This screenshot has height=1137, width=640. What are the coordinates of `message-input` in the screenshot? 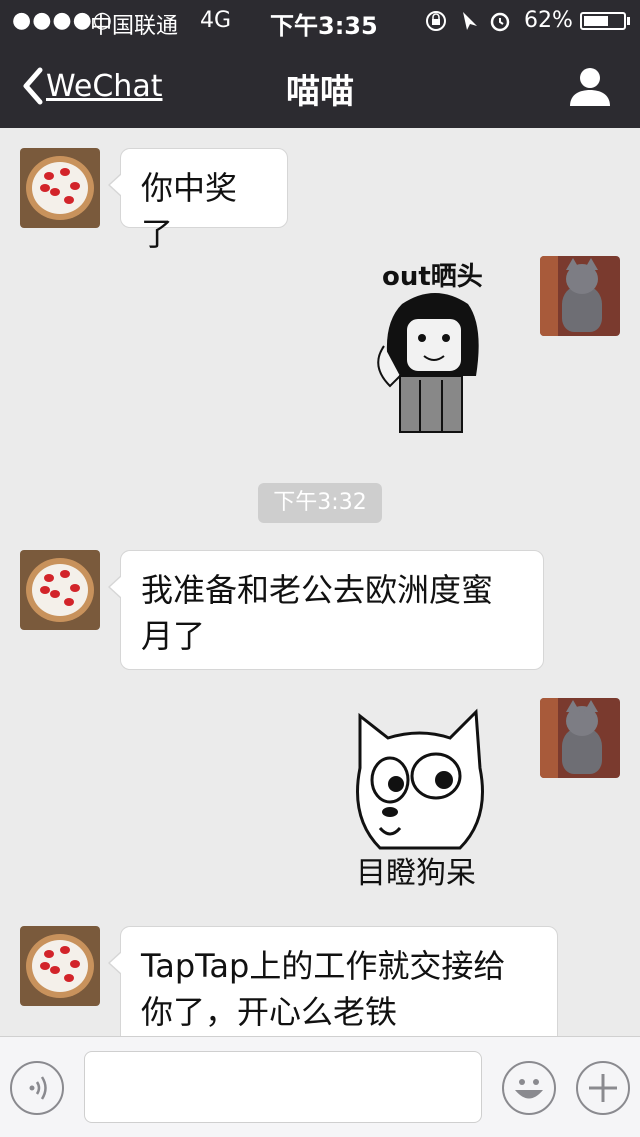 It's located at (283, 1087).